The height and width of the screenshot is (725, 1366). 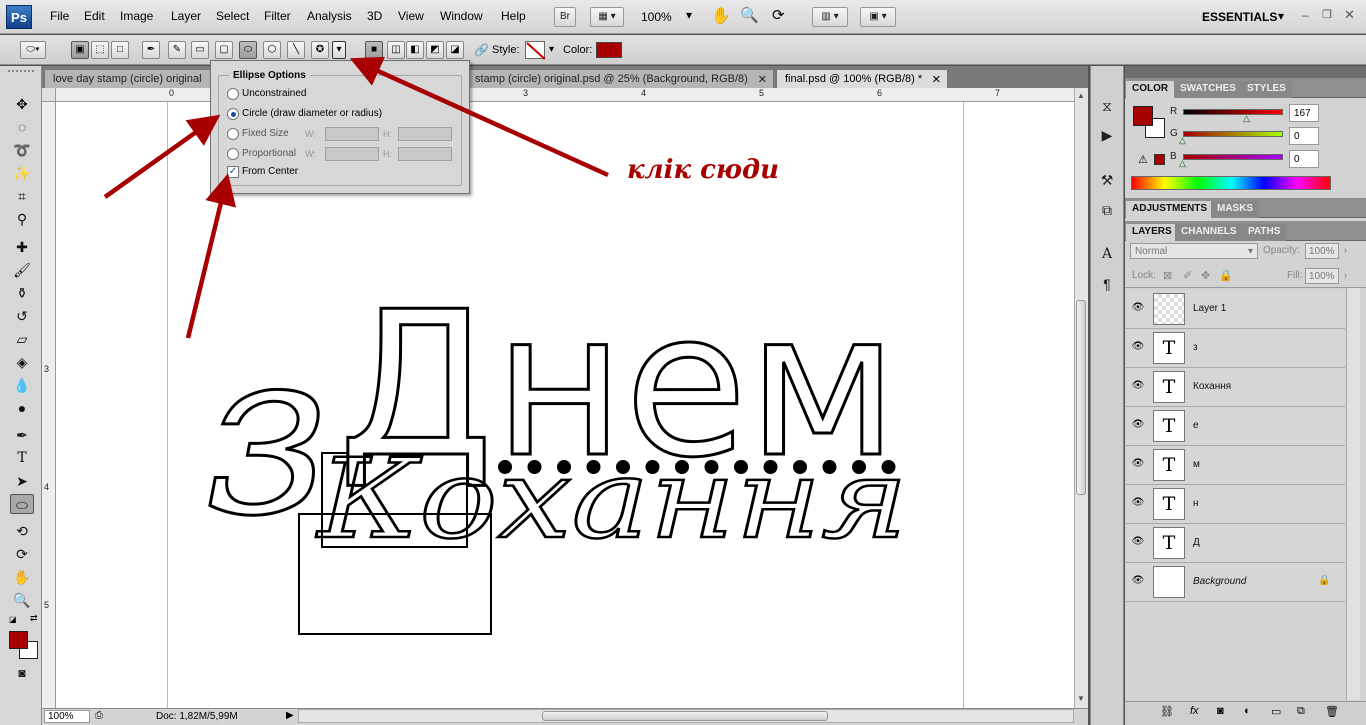 I want to click on tab-styles: STYLES, so click(x=1266, y=89).